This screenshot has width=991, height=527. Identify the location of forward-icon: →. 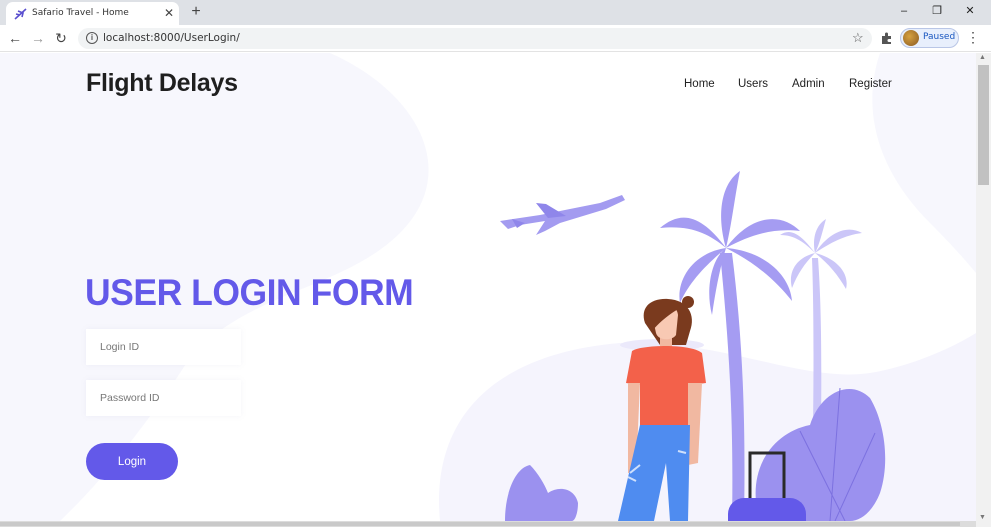
(38, 38).